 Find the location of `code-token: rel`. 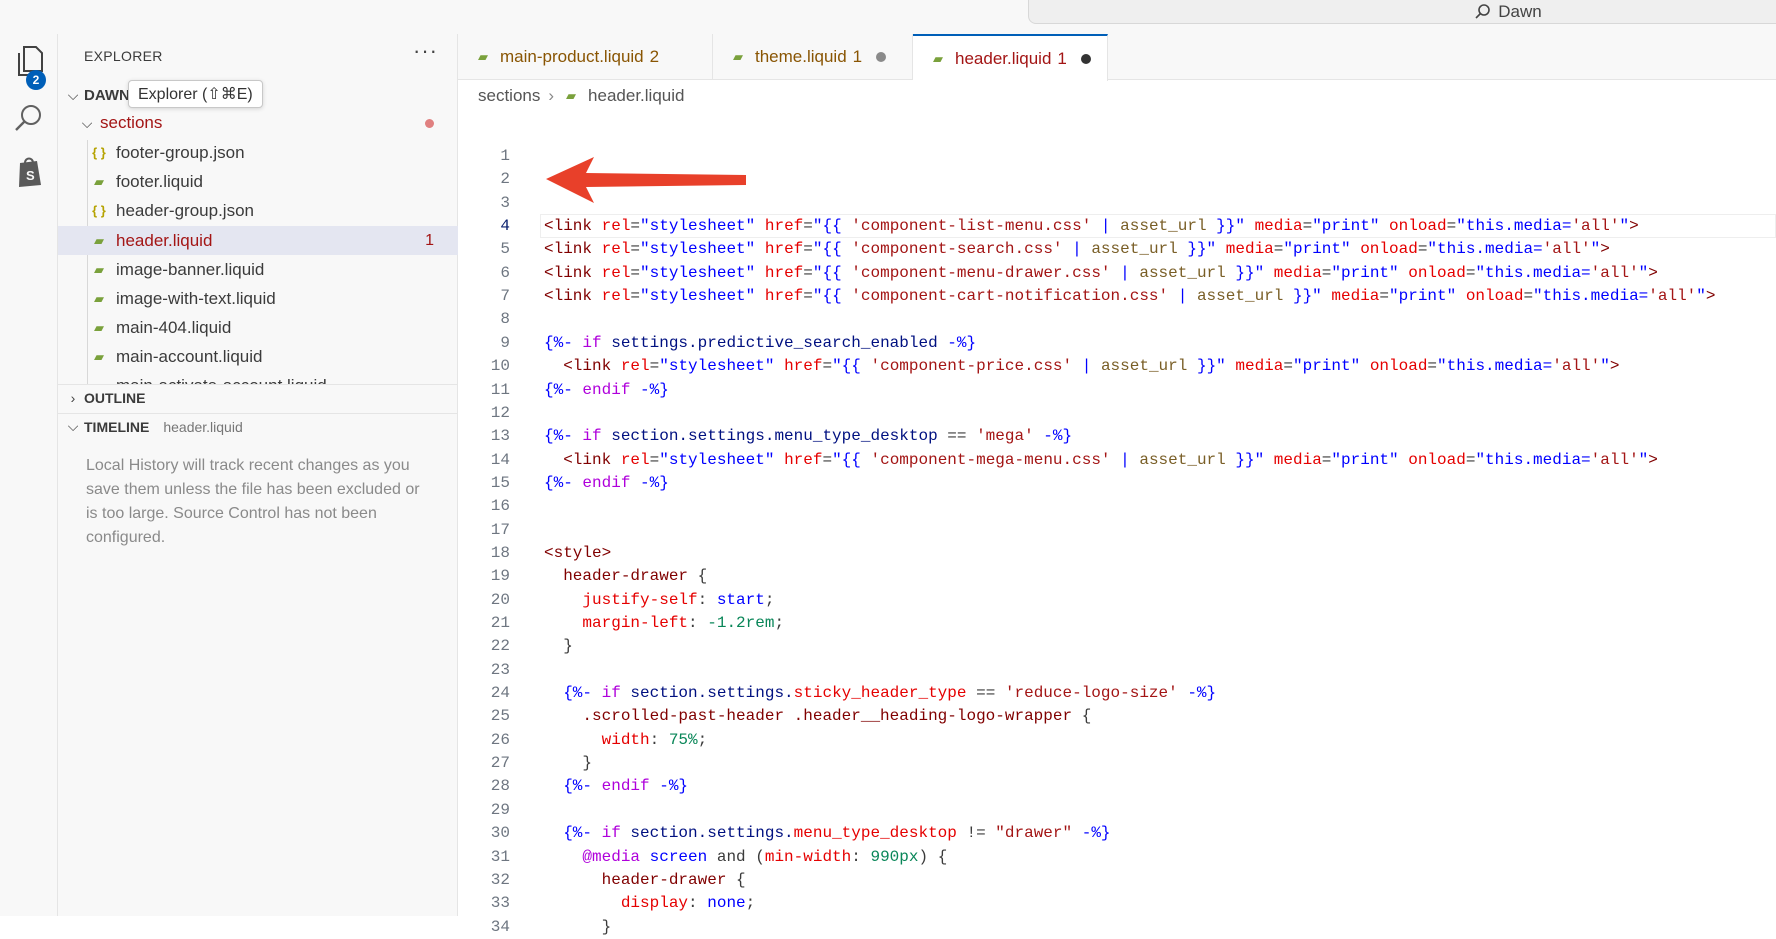

code-token: rel is located at coordinates (616, 226).